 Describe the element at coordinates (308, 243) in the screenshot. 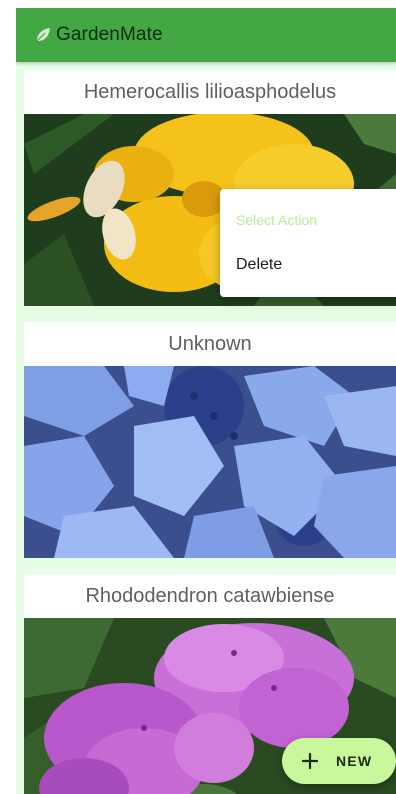

I see `context-menu: Select Action Delete` at that location.